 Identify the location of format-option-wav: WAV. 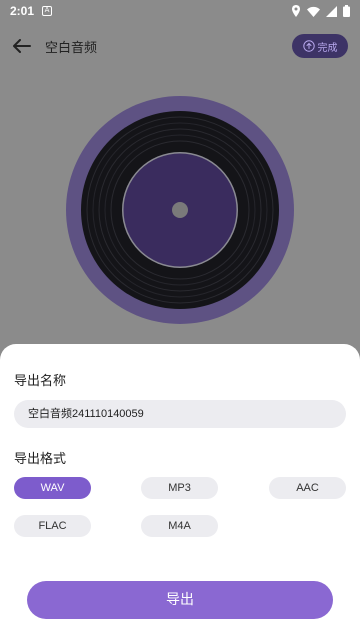
(52, 488).